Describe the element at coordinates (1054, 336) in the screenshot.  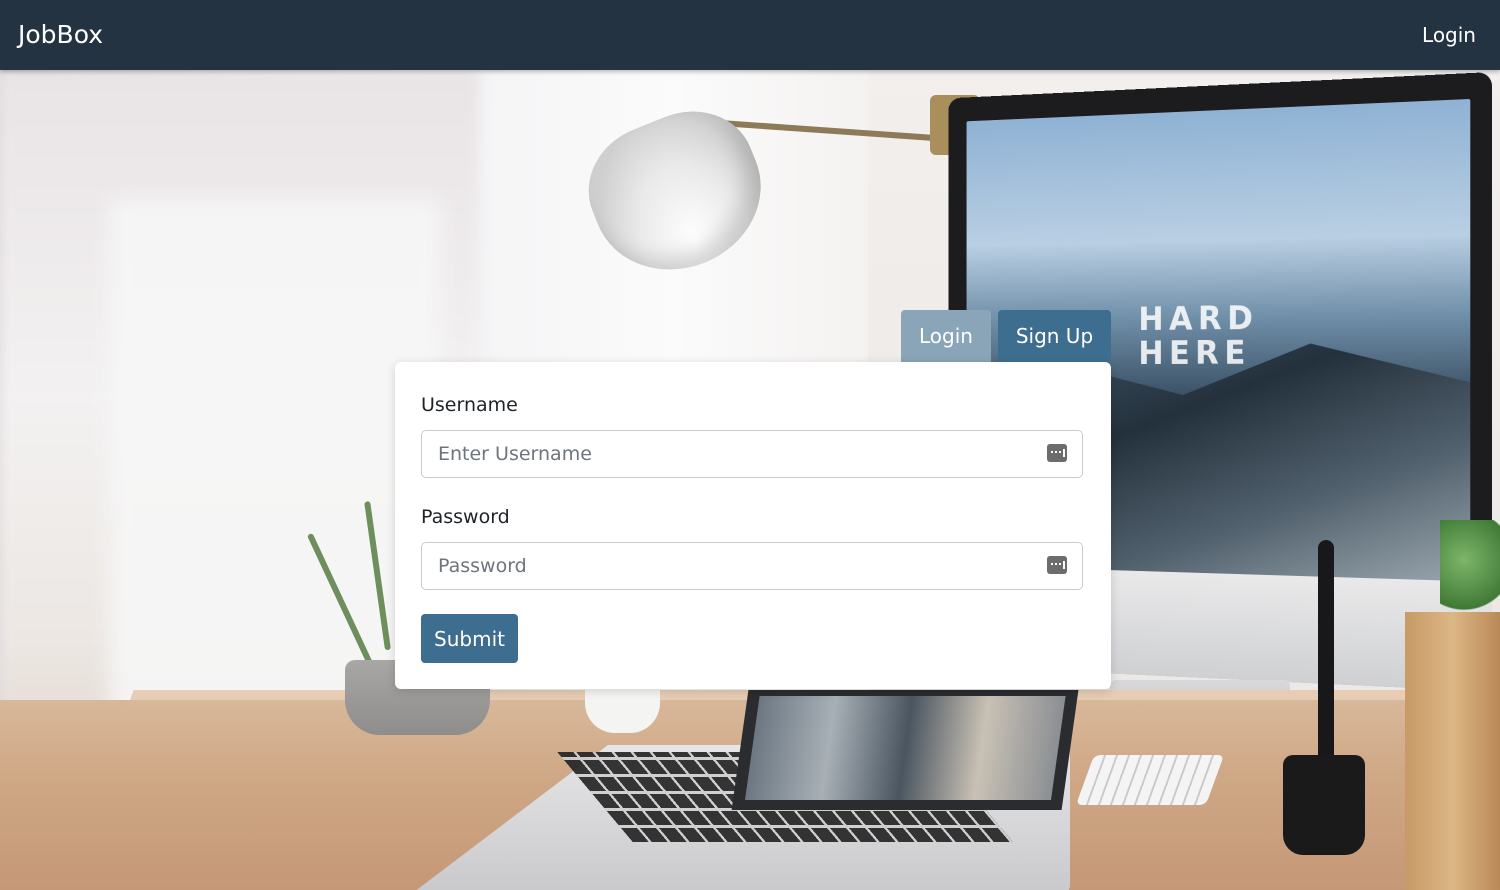
I see `tab-sign-up: Sign Up` at that location.